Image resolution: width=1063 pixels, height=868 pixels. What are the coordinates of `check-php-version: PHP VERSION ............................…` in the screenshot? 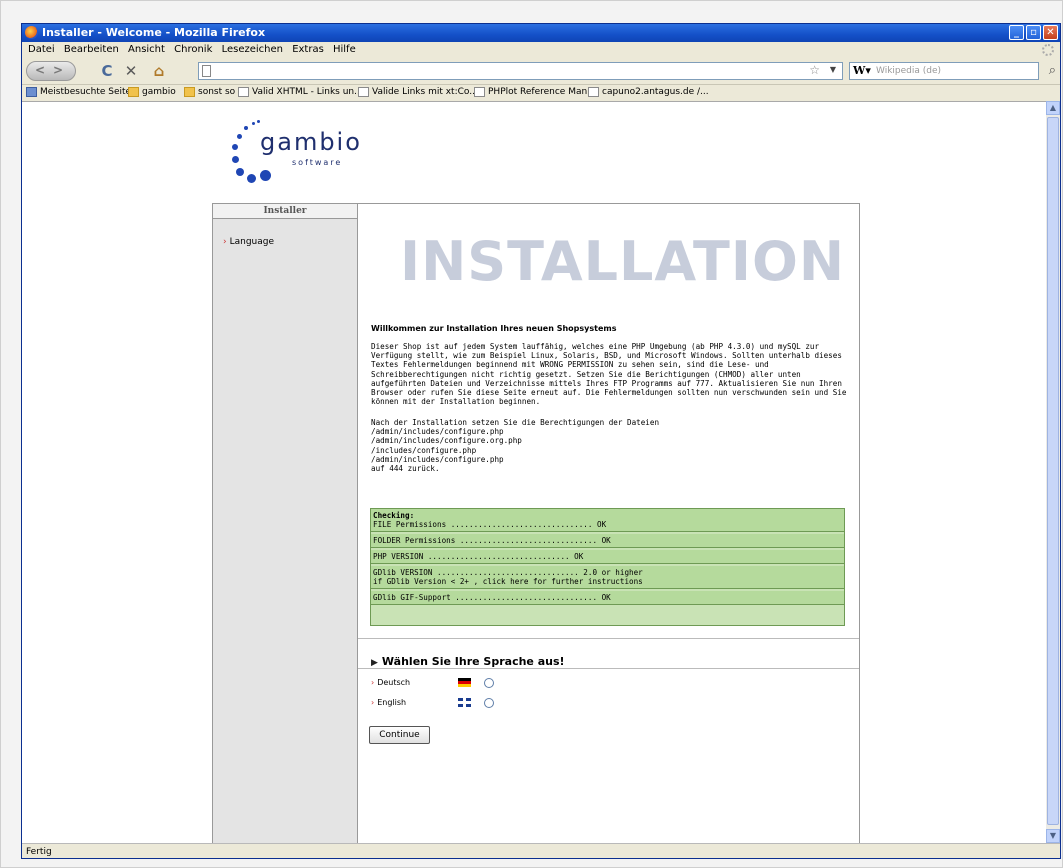 It's located at (607, 557).